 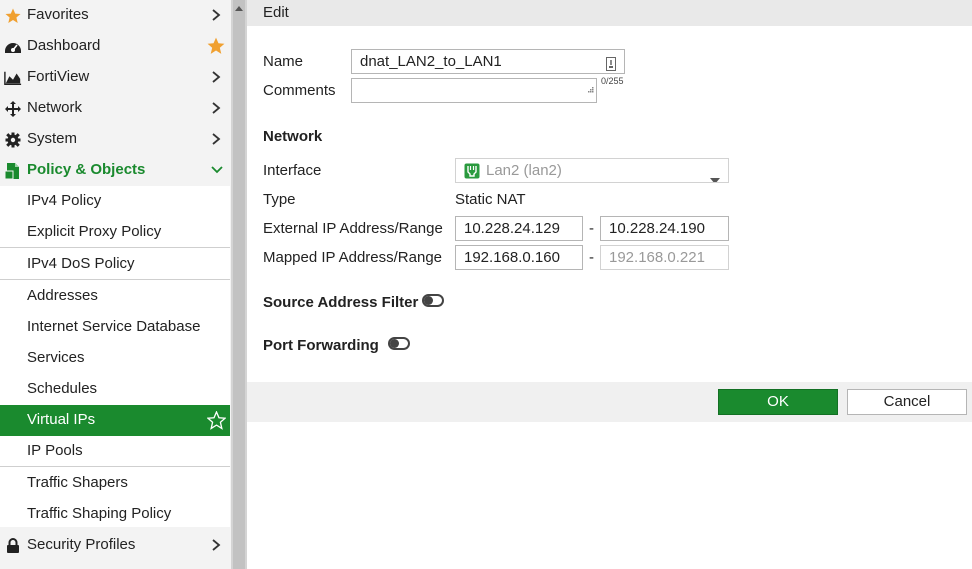 What do you see at coordinates (55, 450) in the screenshot?
I see `sidebar-item-label: IP Pools` at bounding box center [55, 450].